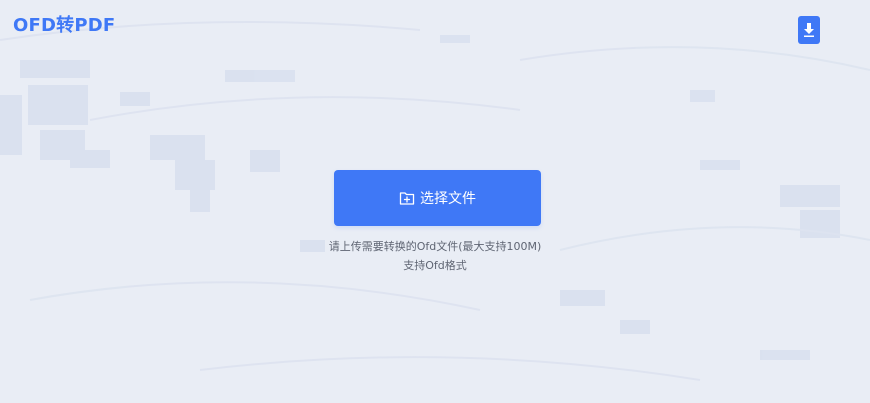  What do you see at coordinates (448, 199) in the screenshot?
I see `select-file-label: 选择文件` at bounding box center [448, 199].